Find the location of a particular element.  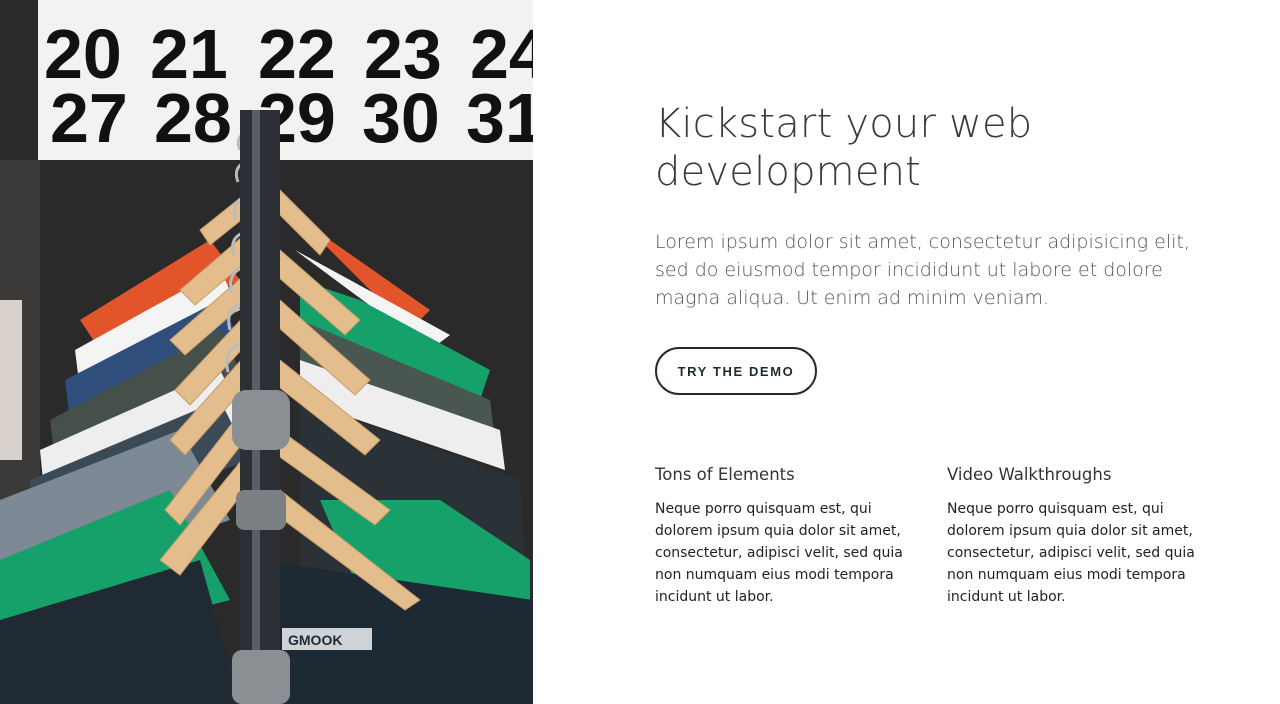

headline-line-2: development is located at coordinates (788, 172).